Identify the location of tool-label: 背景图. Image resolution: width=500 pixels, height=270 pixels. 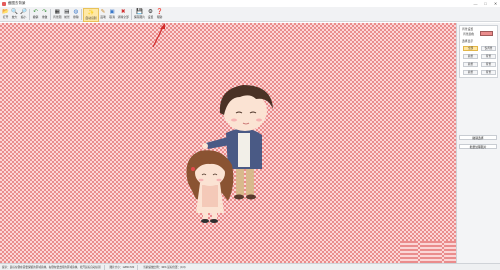
(57, 16).